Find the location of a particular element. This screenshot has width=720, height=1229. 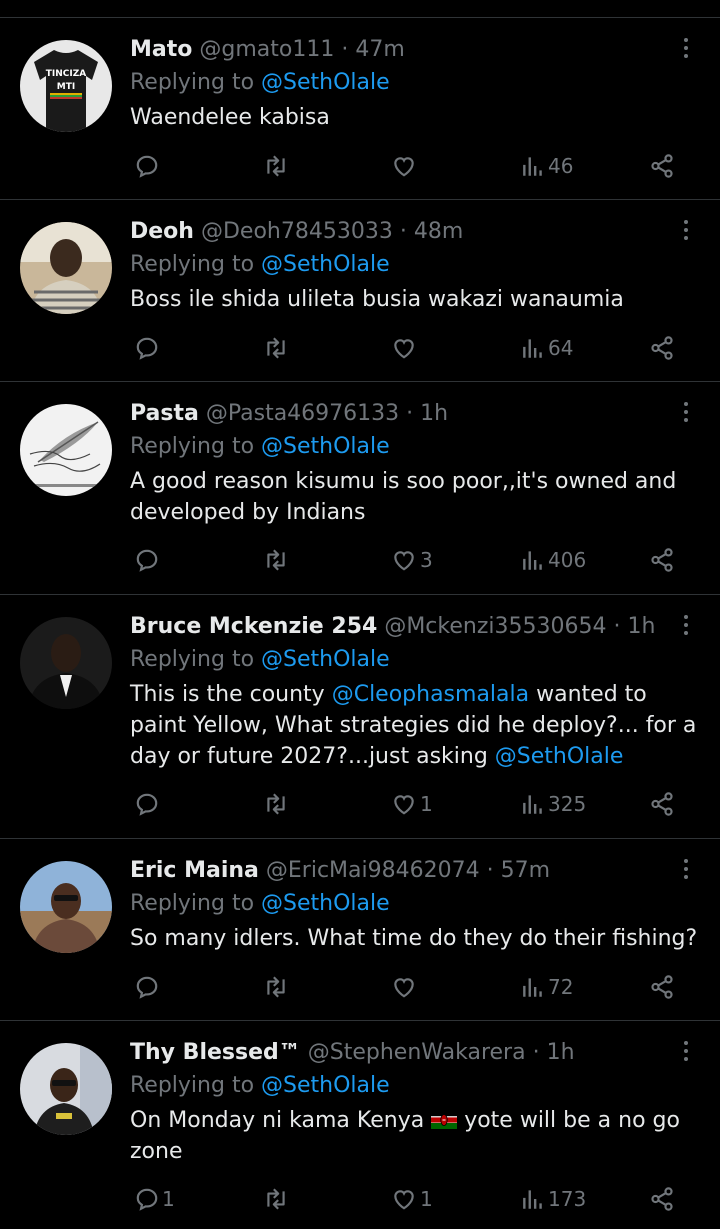

display-name: Thy Blessed™ is located at coordinates (215, 1052).